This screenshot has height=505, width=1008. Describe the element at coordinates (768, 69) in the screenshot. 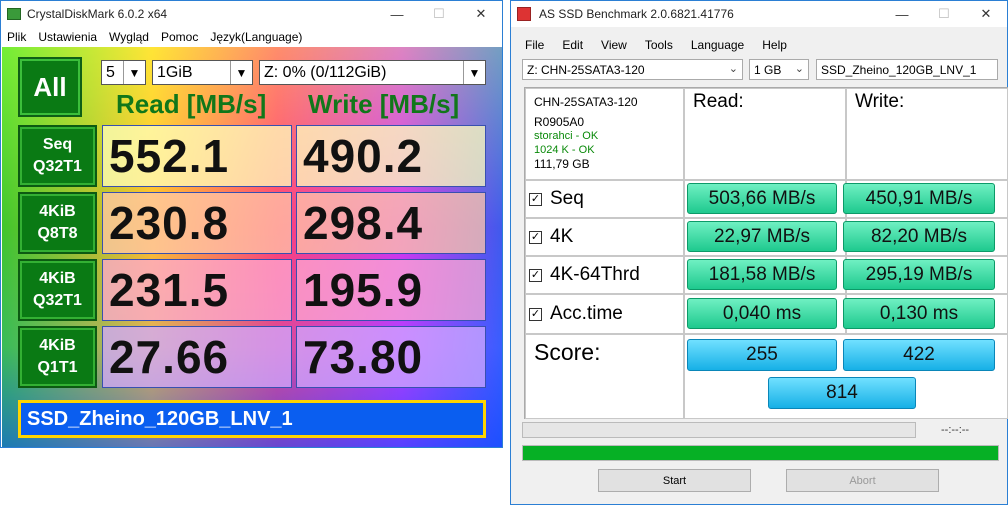

I see `size-value: 1 GB` at that location.